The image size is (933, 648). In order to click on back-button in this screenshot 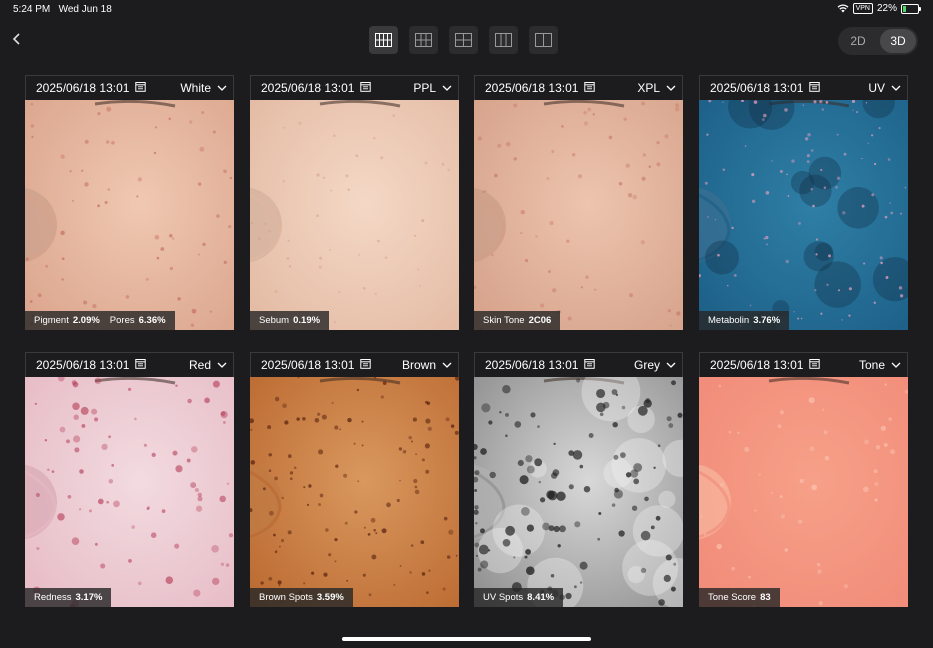, I will do `click(20, 40)`.